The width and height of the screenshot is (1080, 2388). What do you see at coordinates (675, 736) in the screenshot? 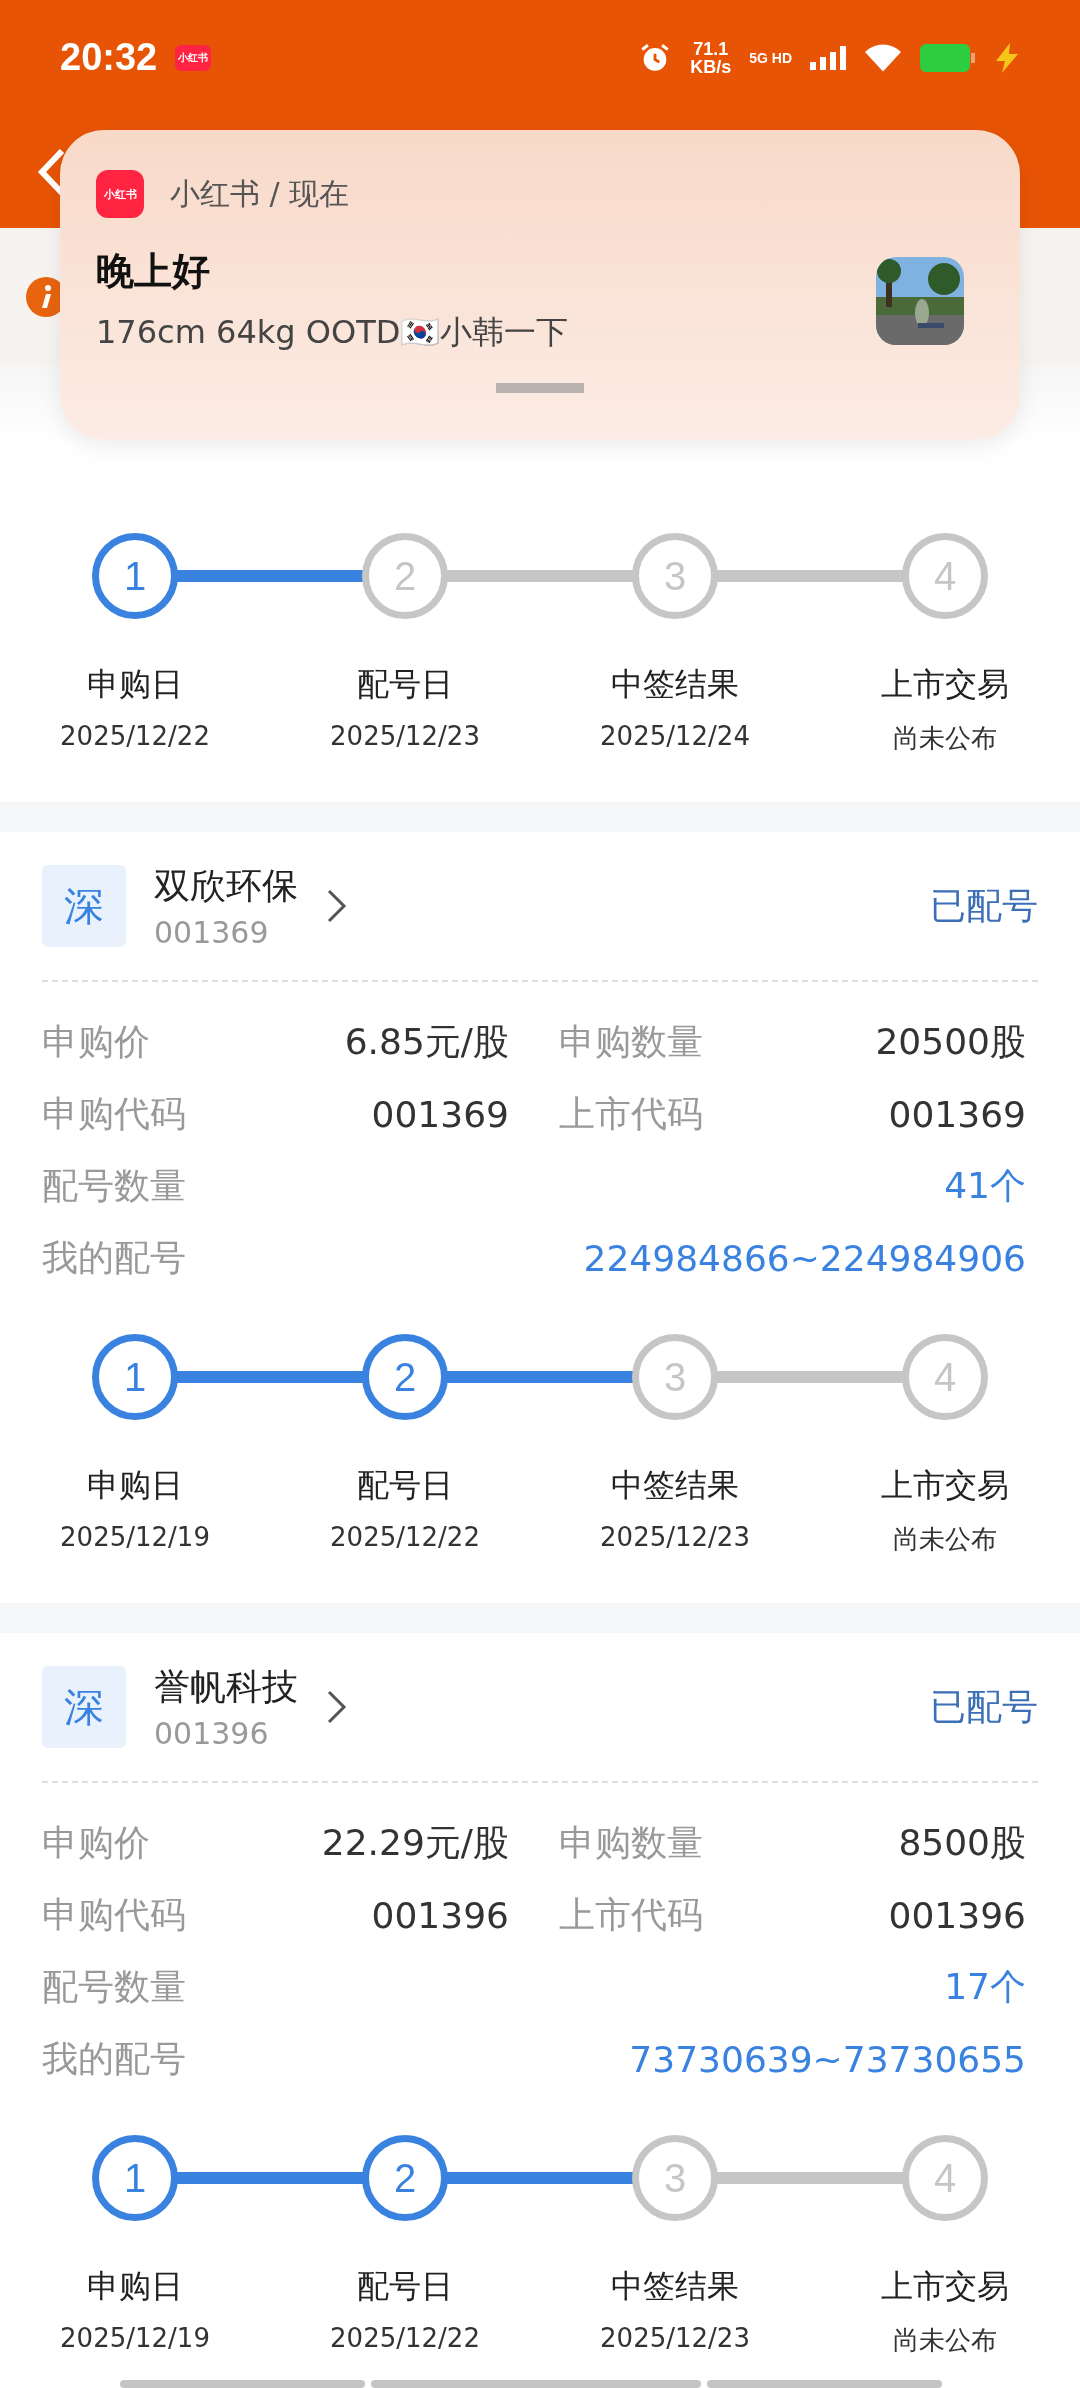
I see `step-date: 2025/12/24` at bounding box center [675, 736].